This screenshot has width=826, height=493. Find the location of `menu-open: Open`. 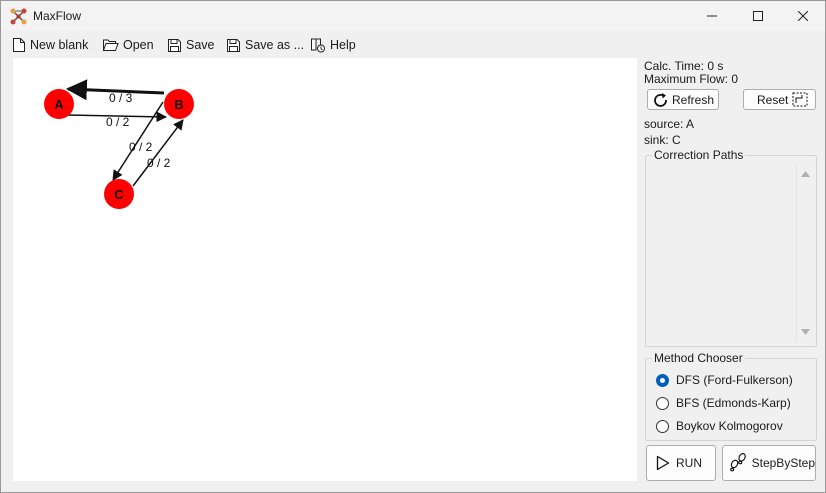

menu-open: Open is located at coordinates (128, 45).